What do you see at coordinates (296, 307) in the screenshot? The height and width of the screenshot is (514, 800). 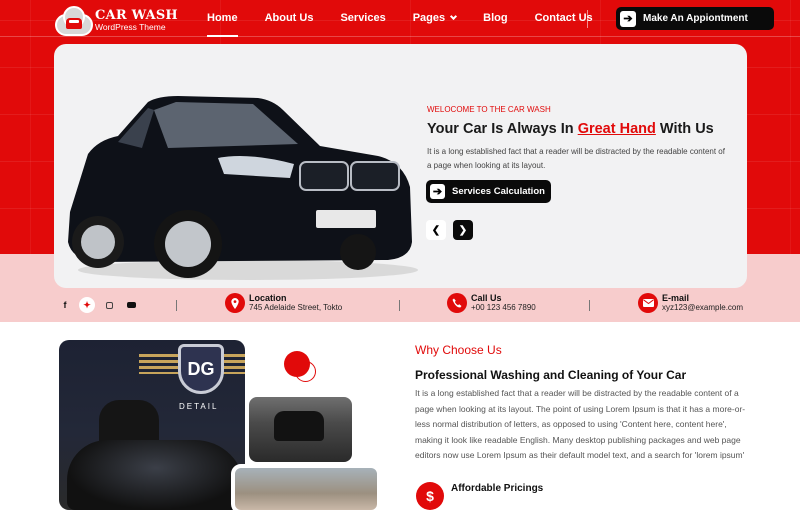 I see `location-value: 745 Adelaide Street, Tokto` at bounding box center [296, 307].